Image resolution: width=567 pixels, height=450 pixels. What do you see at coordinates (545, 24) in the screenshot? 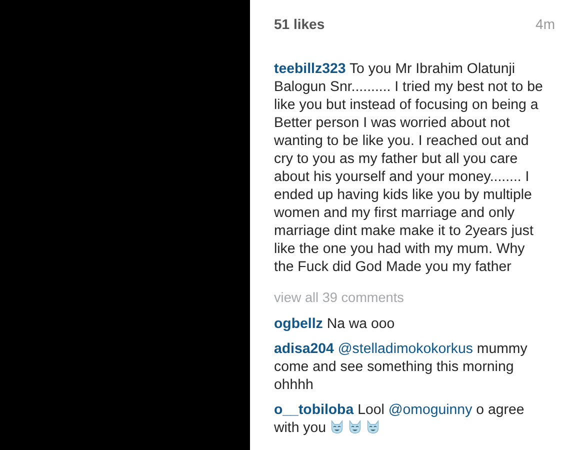
I see `post-time: 4m` at bounding box center [545, 24].